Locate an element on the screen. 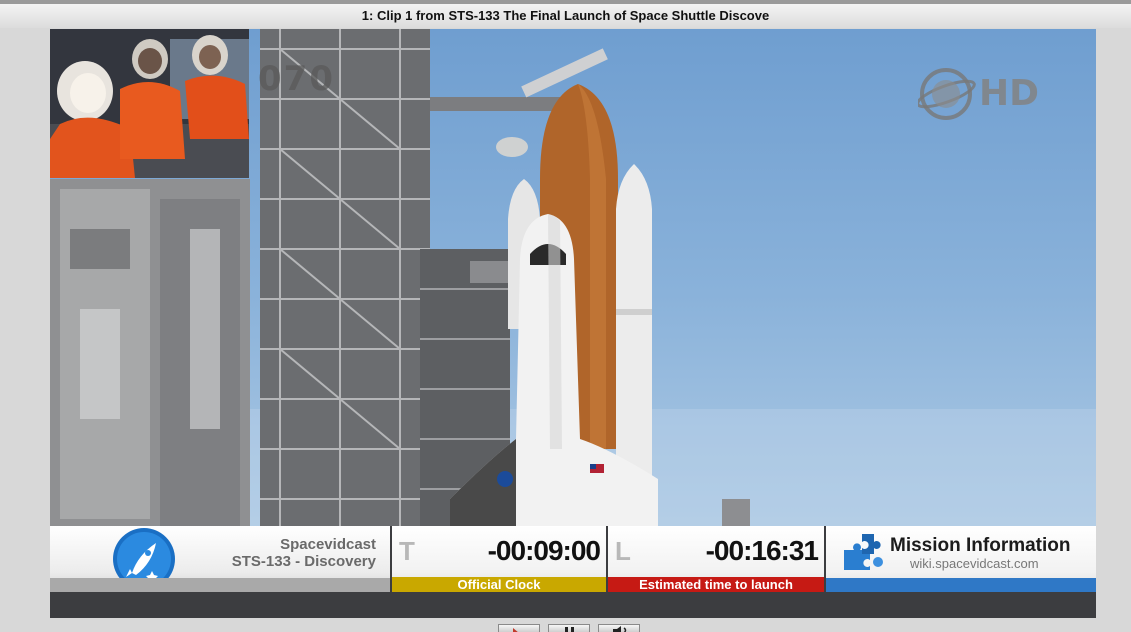 Image resolution: width=1131 pixels, height=632 pixels. official-clock-letter: T is located at coordinates (407, 551).